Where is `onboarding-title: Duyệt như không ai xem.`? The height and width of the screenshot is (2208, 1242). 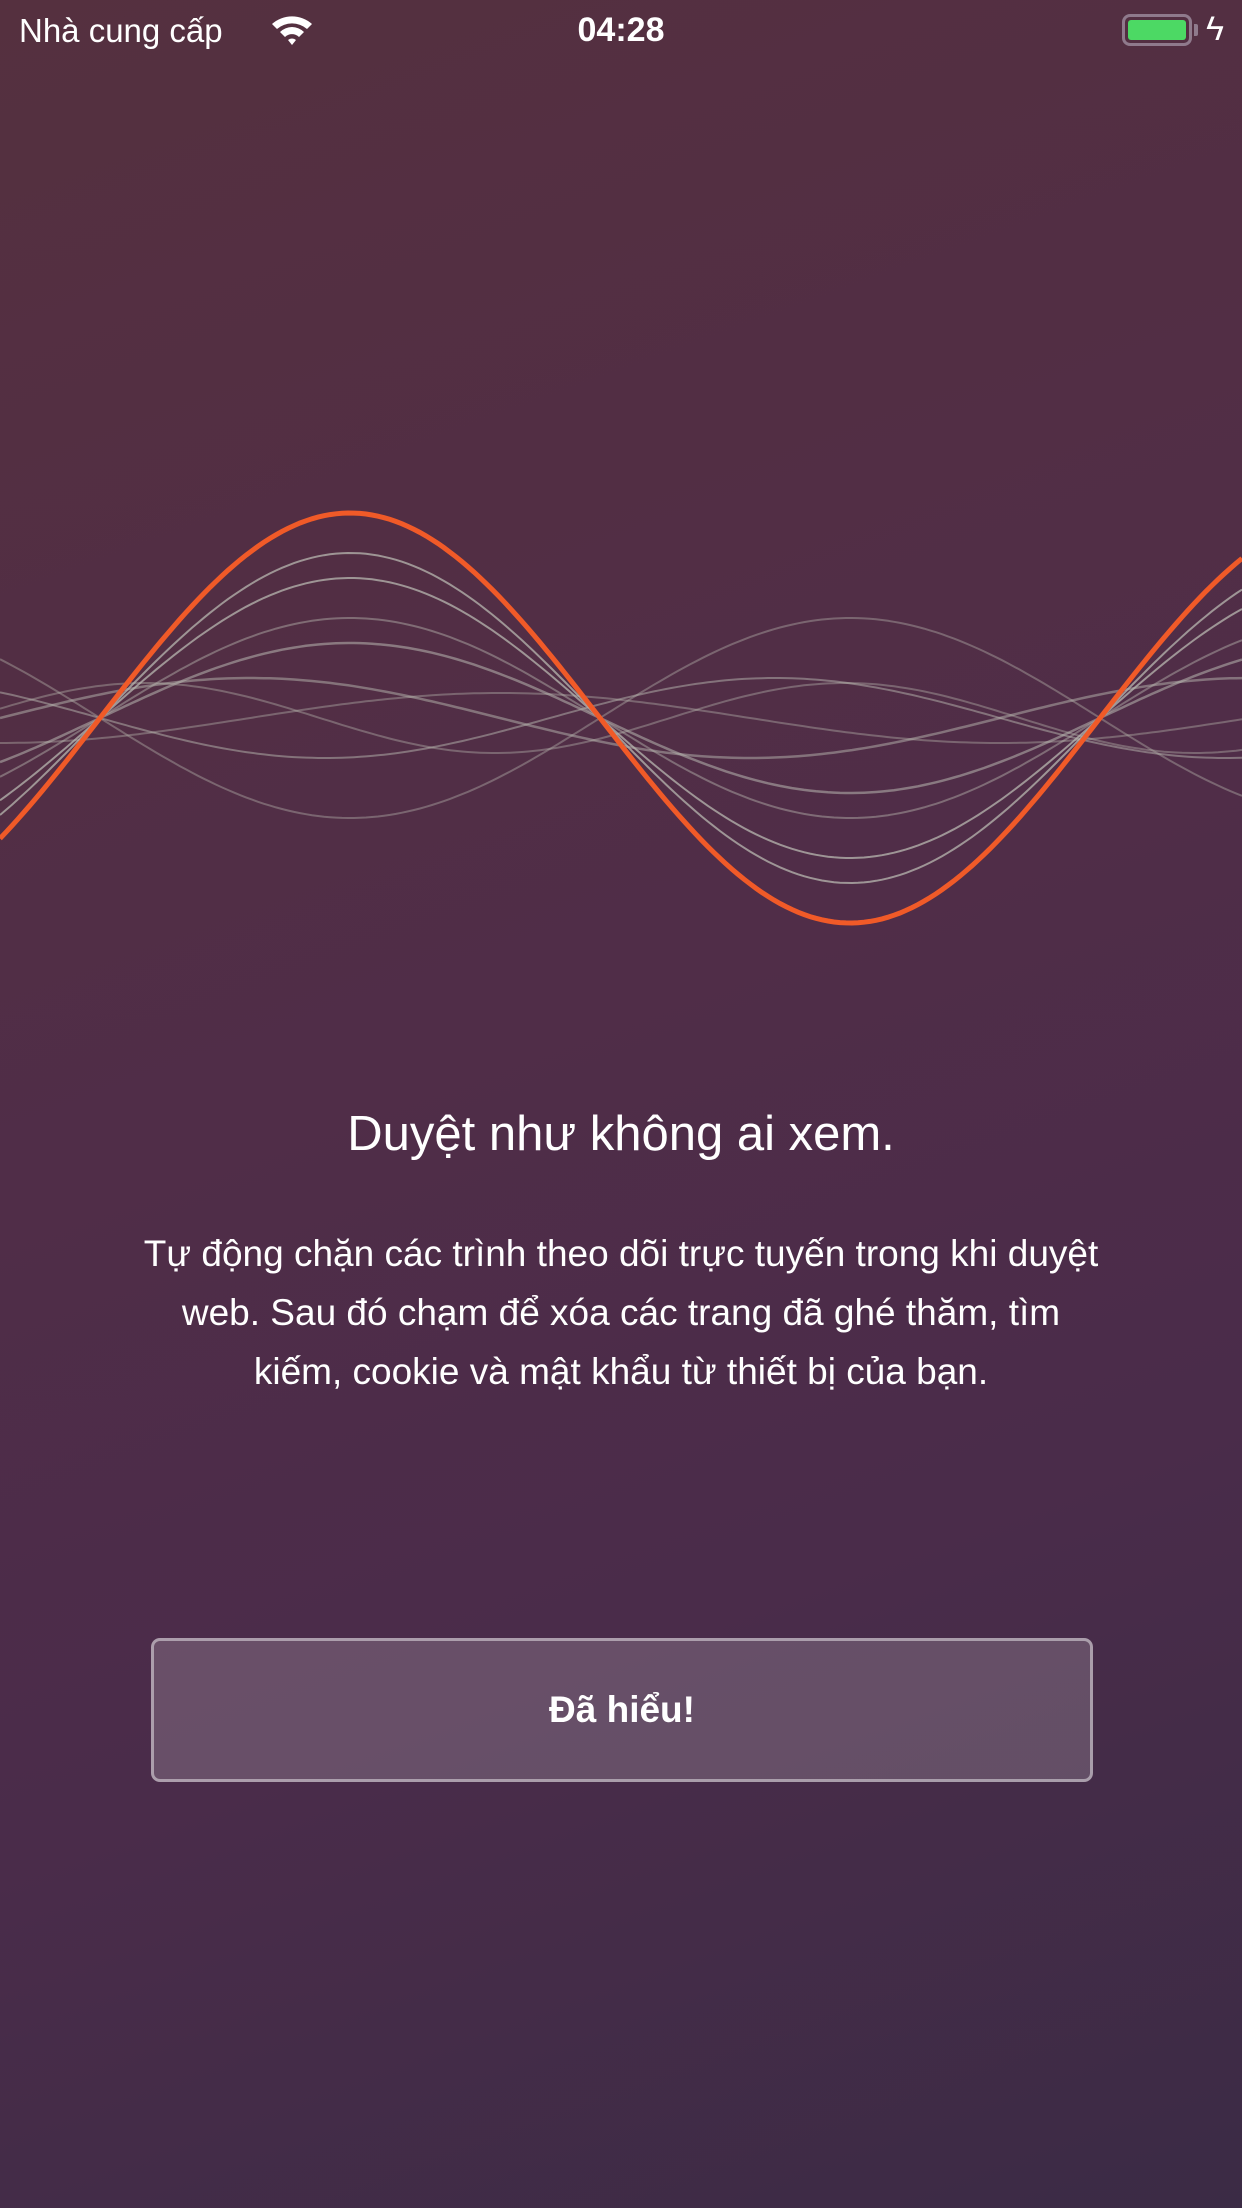 onboarding-title: Duyệt như không ai xem. is located at coordinates (621, 1134).